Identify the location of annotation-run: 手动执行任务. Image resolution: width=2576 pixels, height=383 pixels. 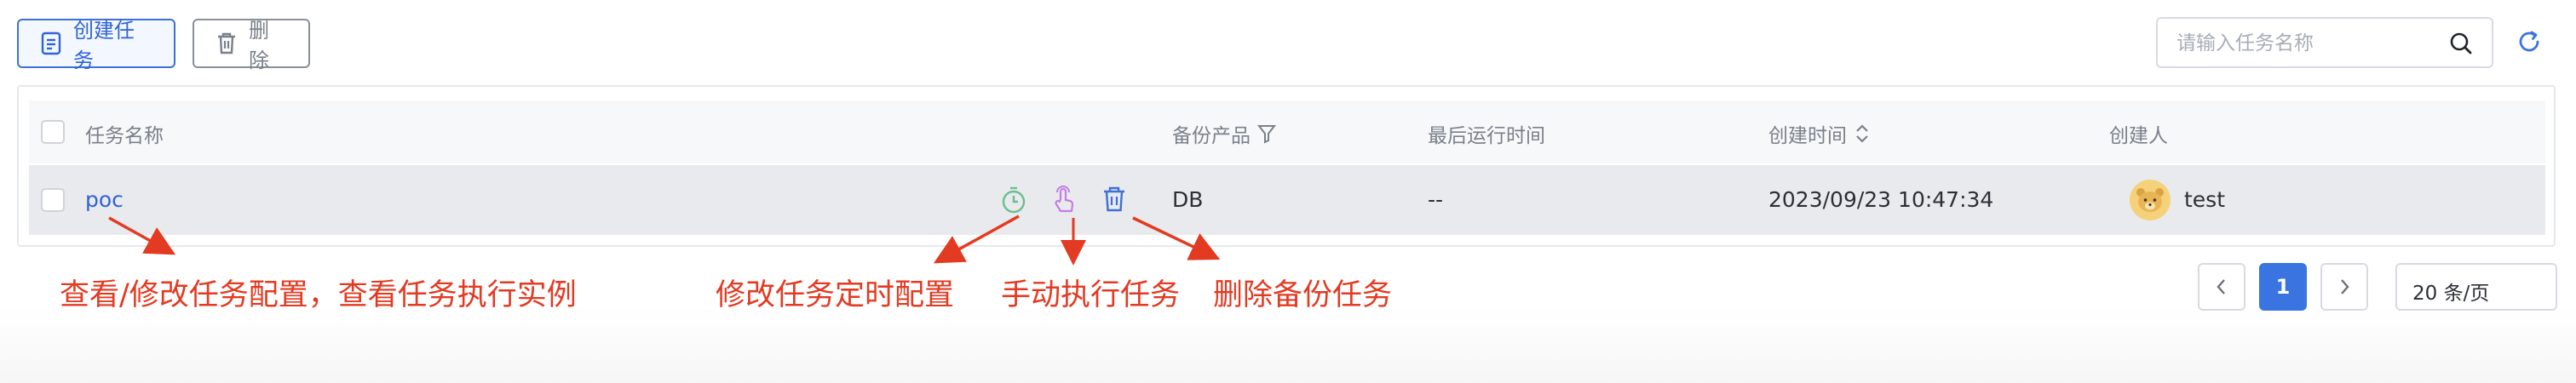
(1091, 295).